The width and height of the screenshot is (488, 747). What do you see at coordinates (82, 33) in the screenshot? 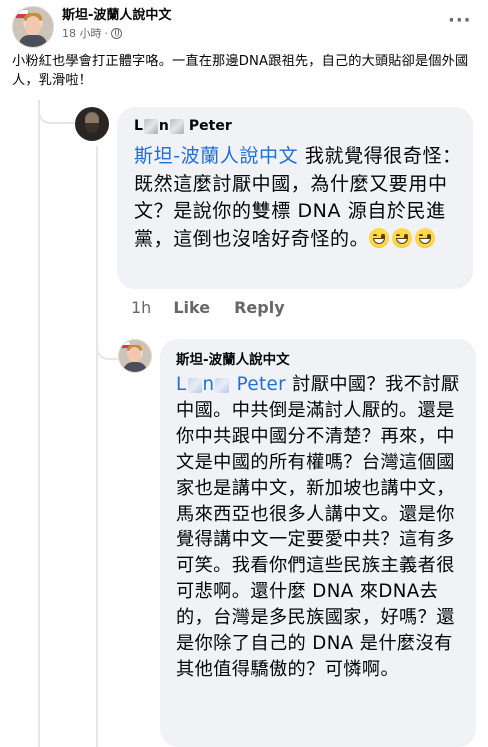
I see `post-timestamp: 18 小時` at bounding box center [82, 33].